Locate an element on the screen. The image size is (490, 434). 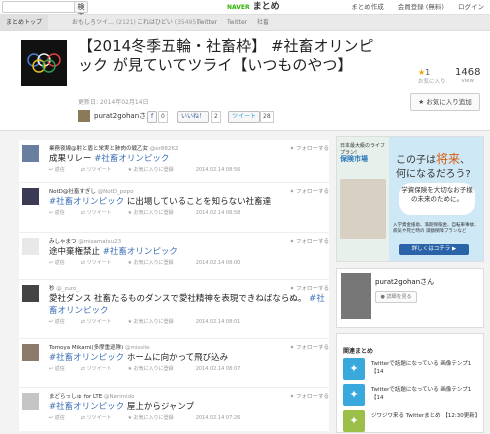
login-link: ログイン is located at coordinates (471, 7).